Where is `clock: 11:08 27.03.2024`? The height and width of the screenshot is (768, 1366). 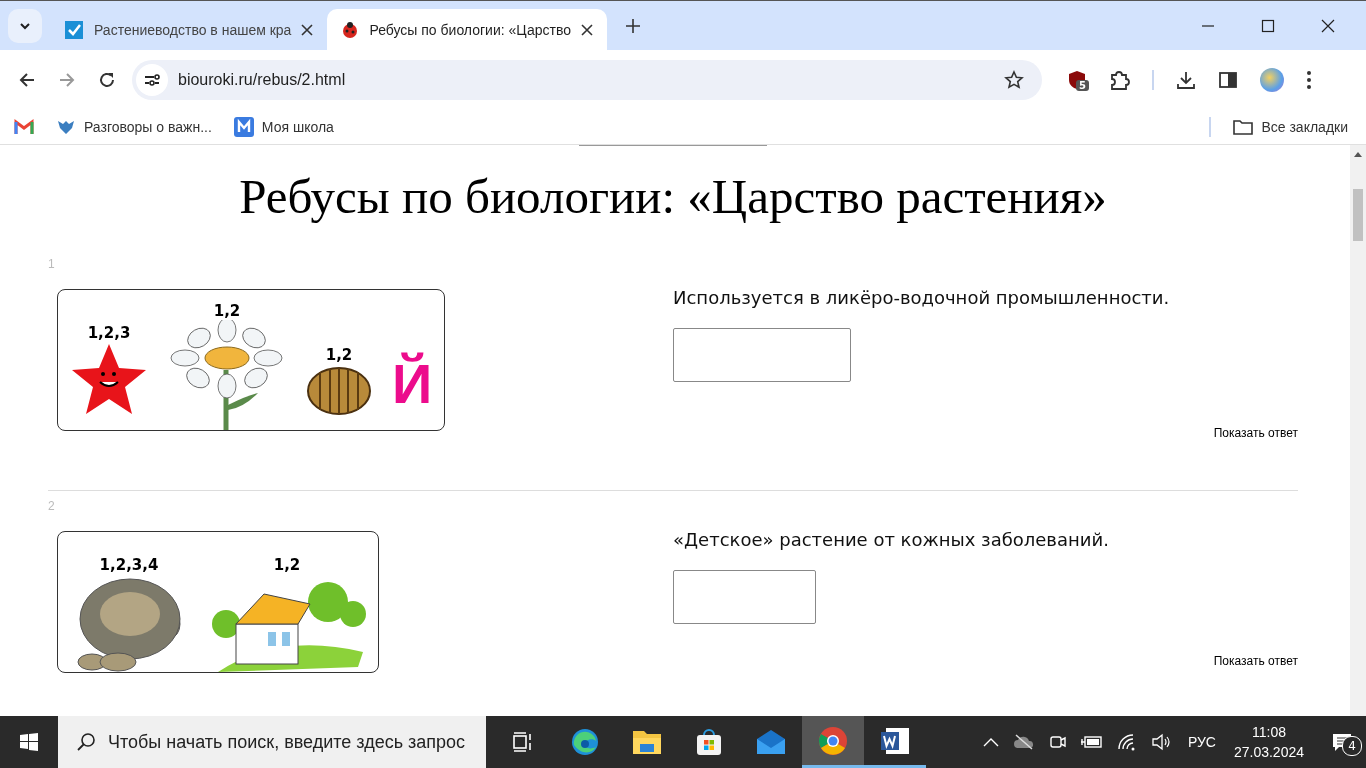
clock: 11:08 27.03.2024 is located at coordinates (1268, 742).